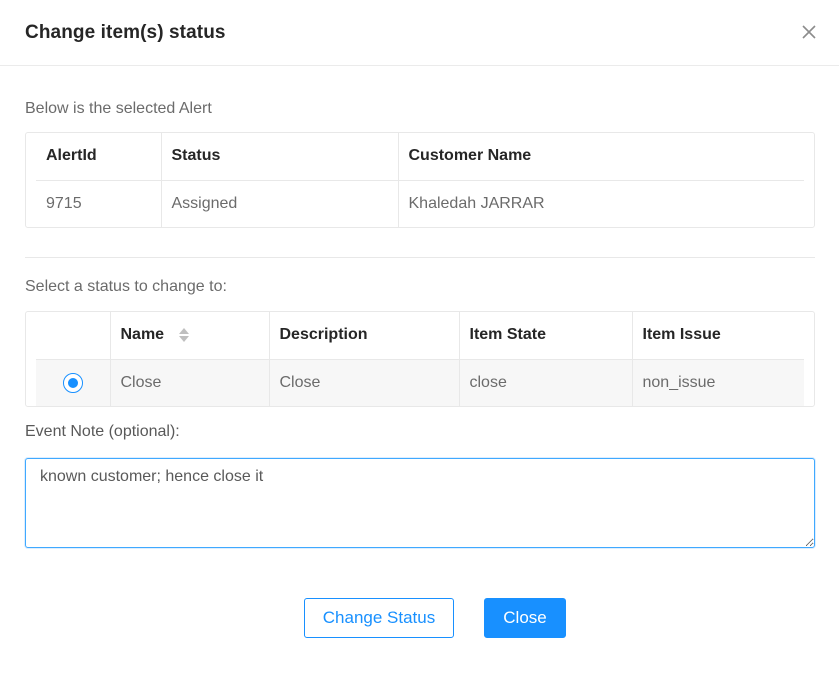  I want to click on select-status-label: Select a status to change to:, so click(126, 286).